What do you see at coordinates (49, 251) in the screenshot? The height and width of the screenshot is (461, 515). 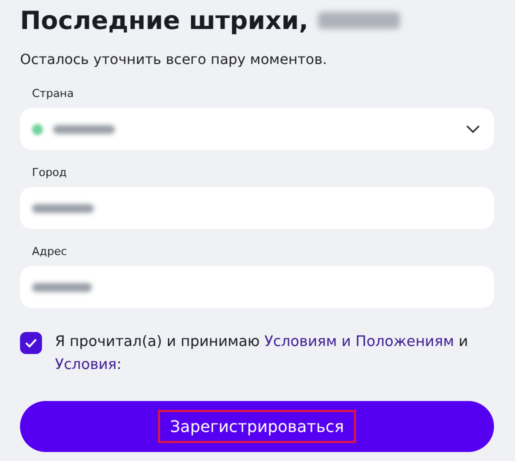 I see `field-label: Адрес` at bounding box center [49, 251].